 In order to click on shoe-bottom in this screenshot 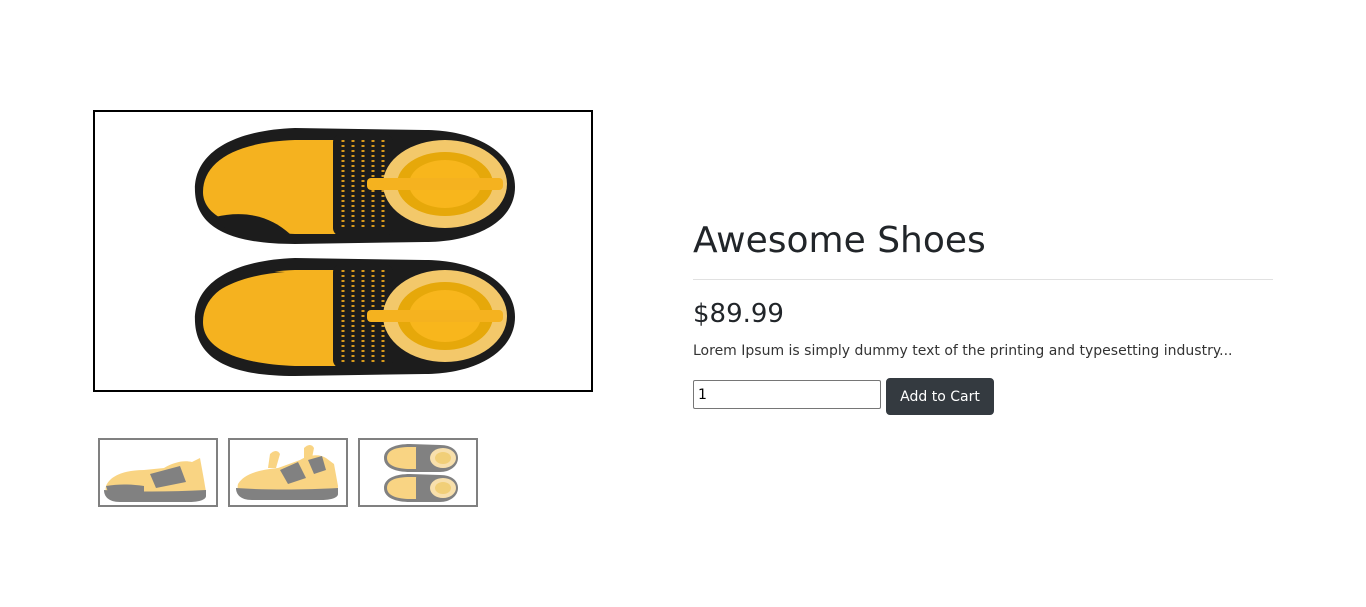, I will do `click(354, 317)`.